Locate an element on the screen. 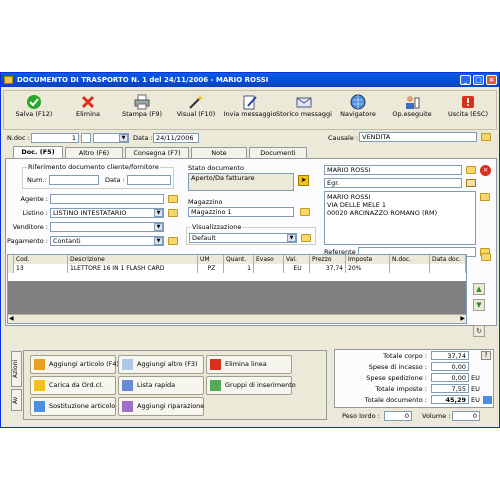 The width and height of the screenshot is (500, 500). spese-incasso-label: Spese di incasso : is located at coordinates (397, 367).